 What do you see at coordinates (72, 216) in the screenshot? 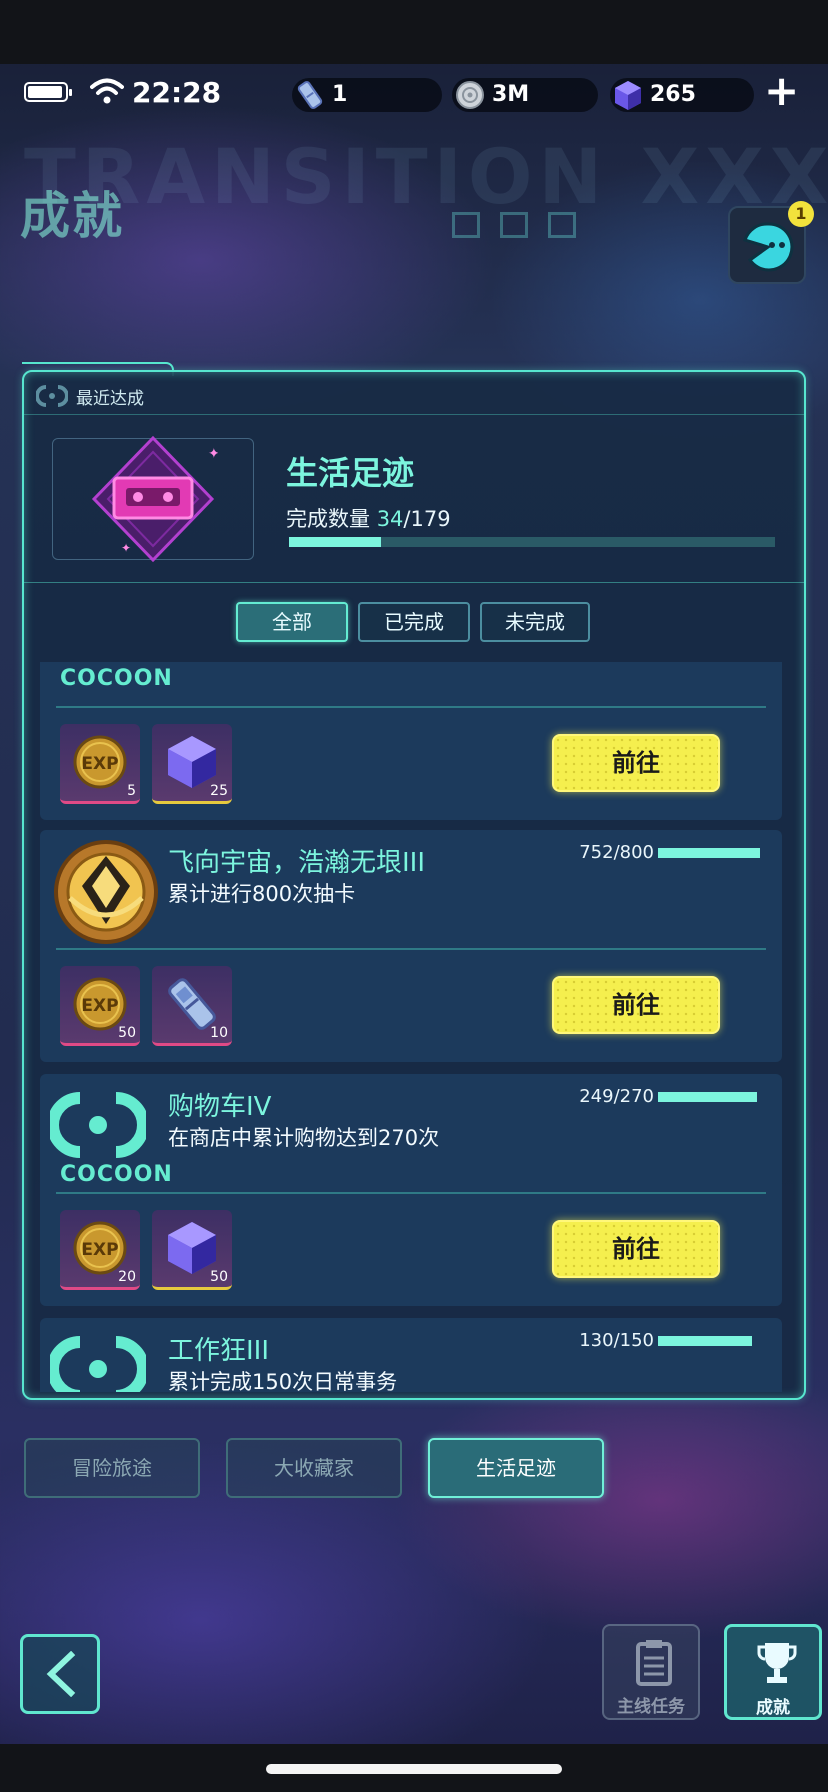
I see `page-title: 成就` at bounding box center [72, 216].